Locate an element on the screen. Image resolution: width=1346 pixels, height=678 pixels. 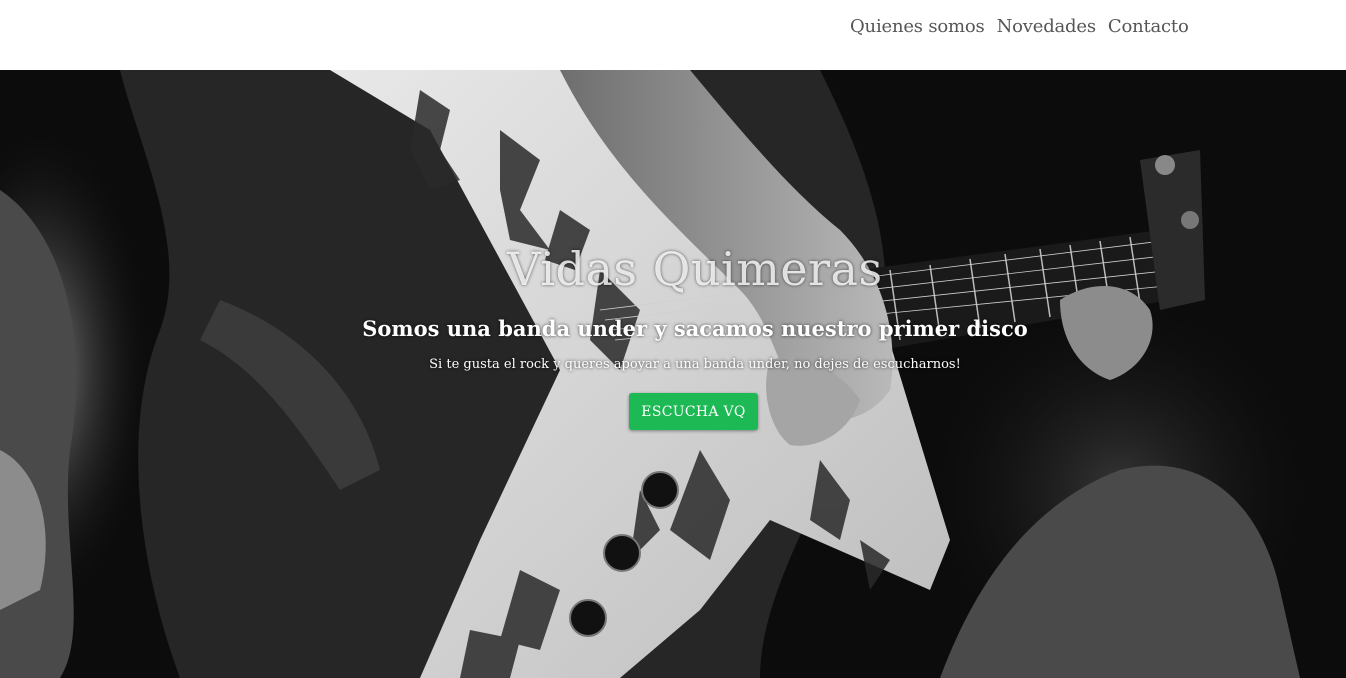
nav-link-quienes-somos: Quienes somos is located at coordinates (917, 26).